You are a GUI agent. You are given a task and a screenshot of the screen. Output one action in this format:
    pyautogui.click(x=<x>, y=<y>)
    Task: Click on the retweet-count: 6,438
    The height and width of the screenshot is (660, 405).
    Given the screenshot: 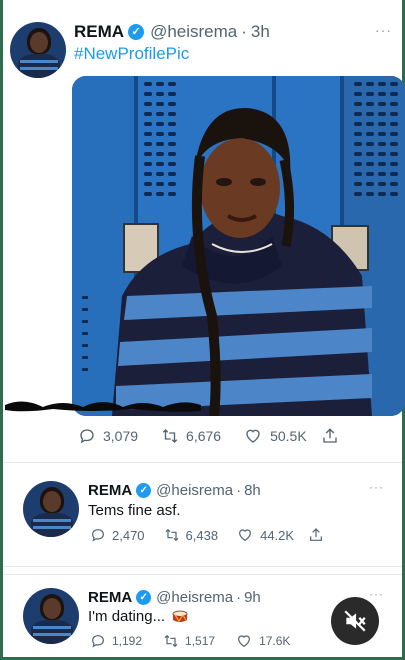 What is the action you would take?
    pyautogui.click(x=202, y=535)
    